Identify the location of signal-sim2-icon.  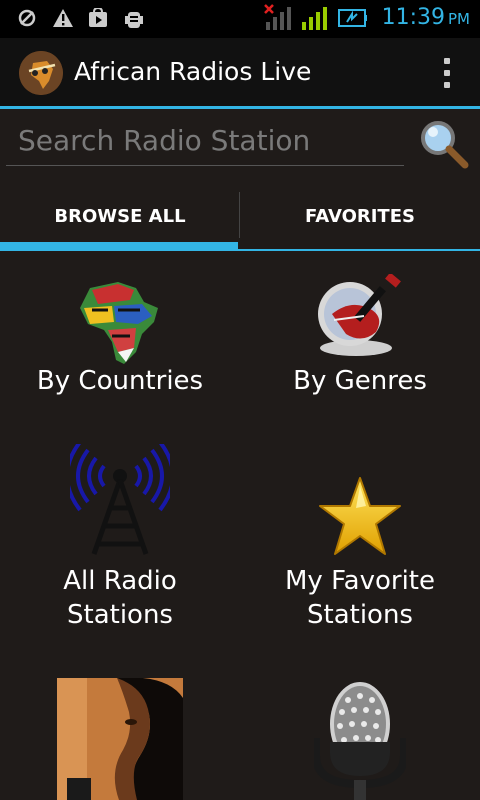
(314, 18).